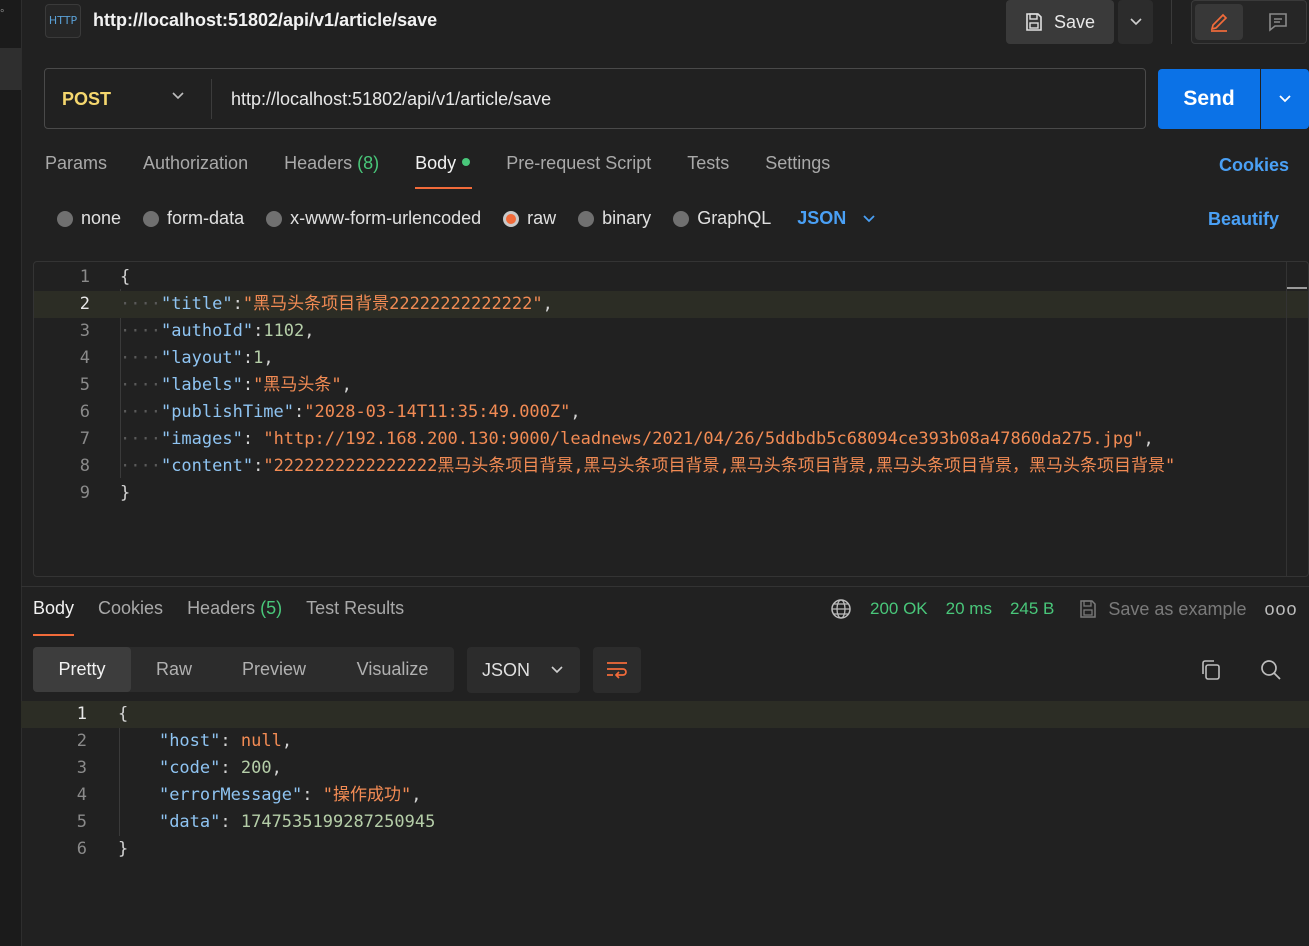 The image size is (1309, 946). Describe the element at coordinates (734, 218) in the screenshot. I see `radio-label: GraphQL` at that location.